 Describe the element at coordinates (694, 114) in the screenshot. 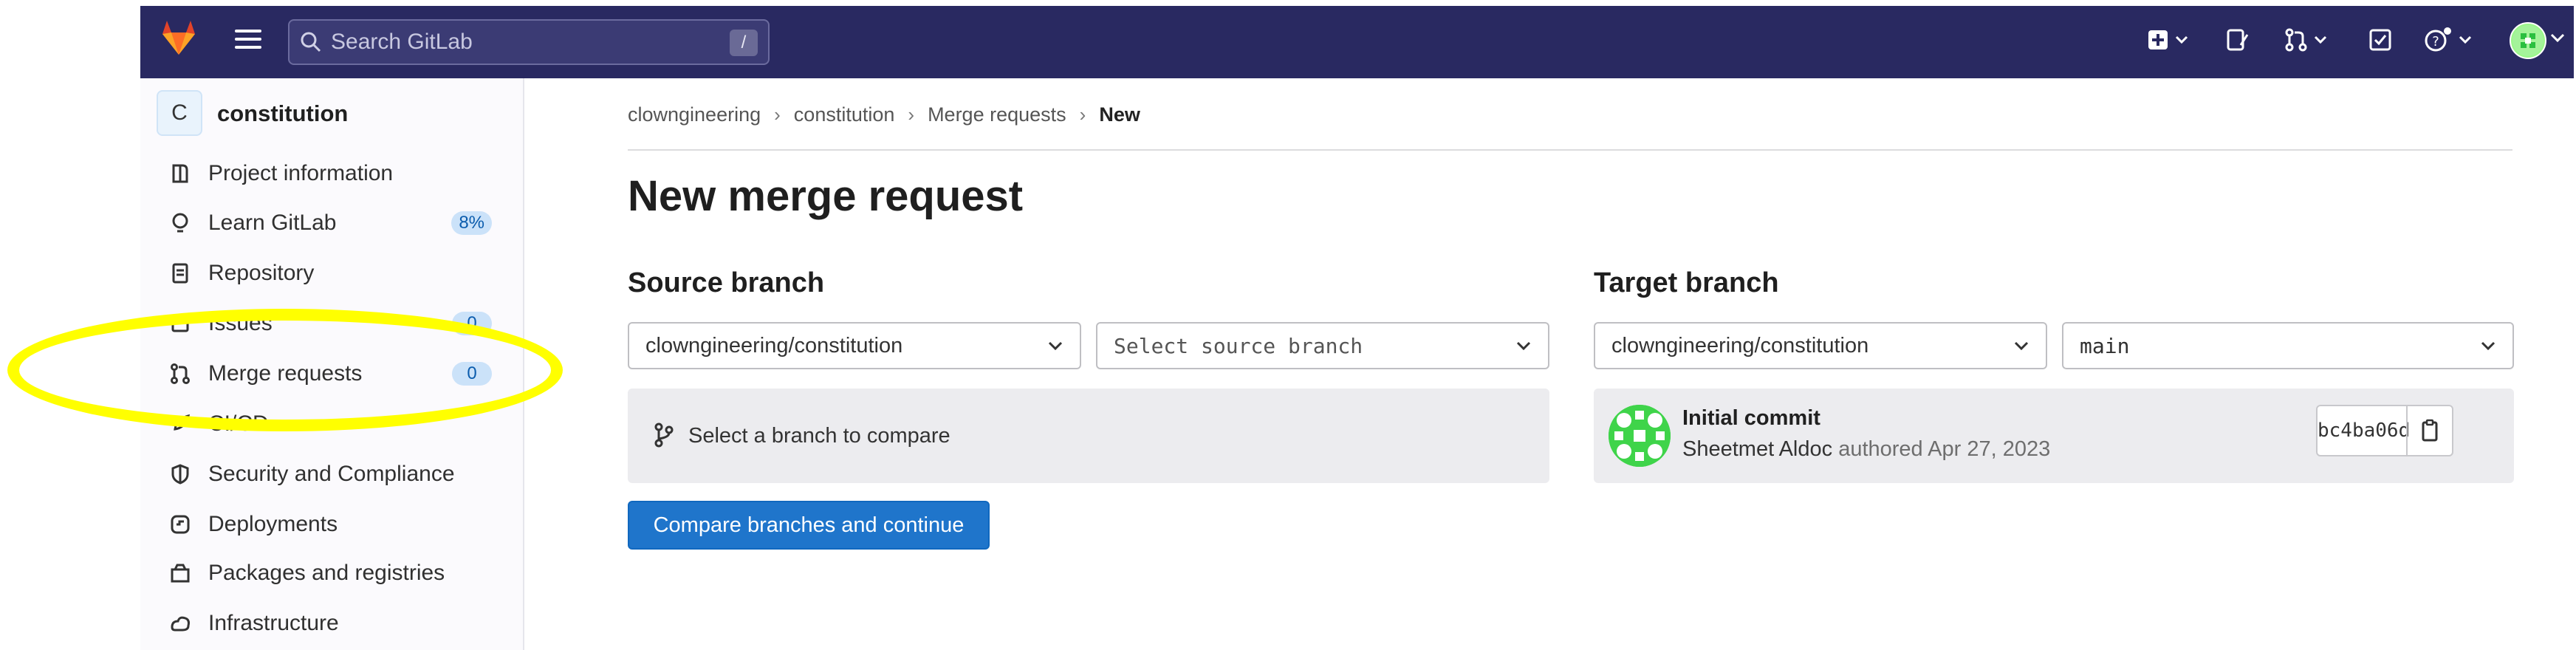

I see `breadcrumb-link-group: clowngineering` at that location.